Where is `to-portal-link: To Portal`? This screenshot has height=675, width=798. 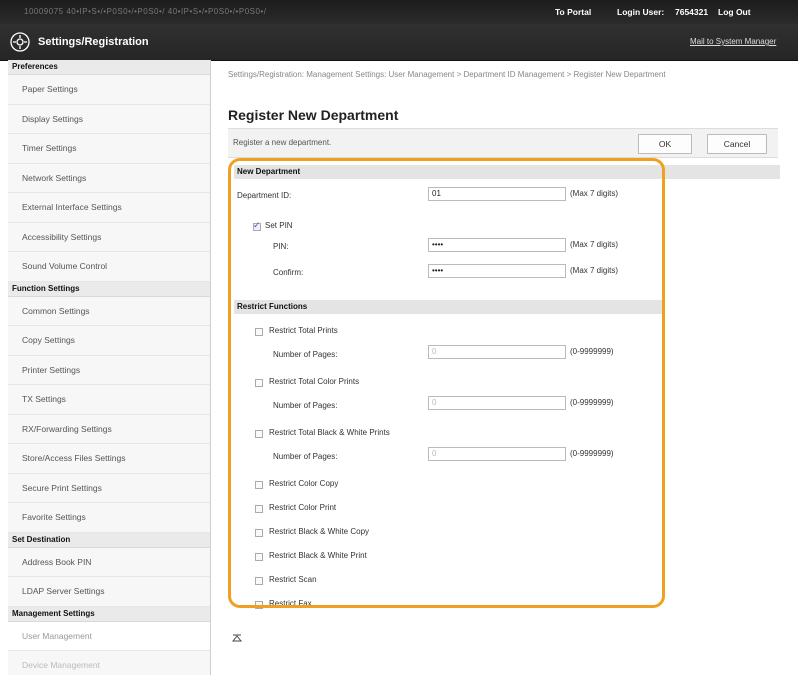
to-portal-link: To Portal is located at coordinates (573, 12).